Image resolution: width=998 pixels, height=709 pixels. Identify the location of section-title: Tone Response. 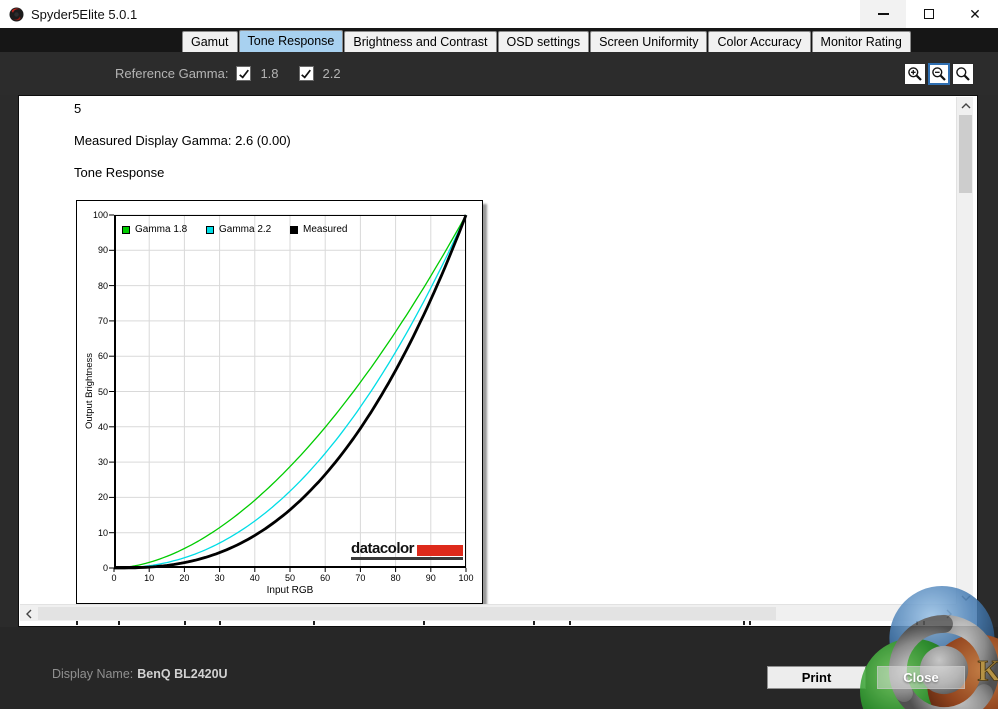
(119, 172).